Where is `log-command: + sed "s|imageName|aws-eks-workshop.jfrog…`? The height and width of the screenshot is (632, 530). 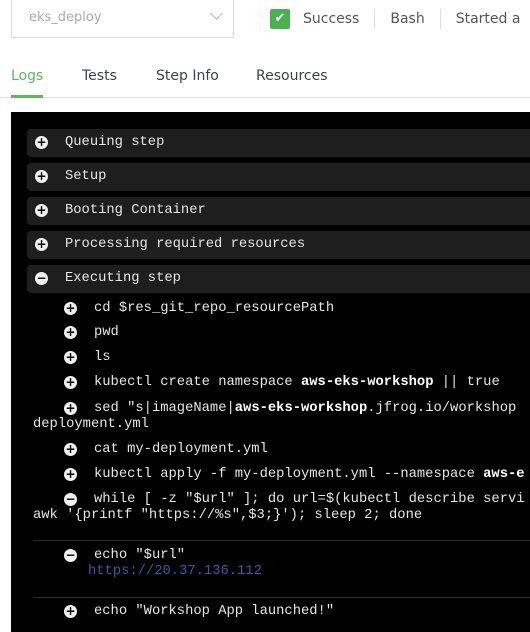
log-command: + sed "s|imageName|aws-eks-workshop.jfrog… is located at coordinates (274, 417).